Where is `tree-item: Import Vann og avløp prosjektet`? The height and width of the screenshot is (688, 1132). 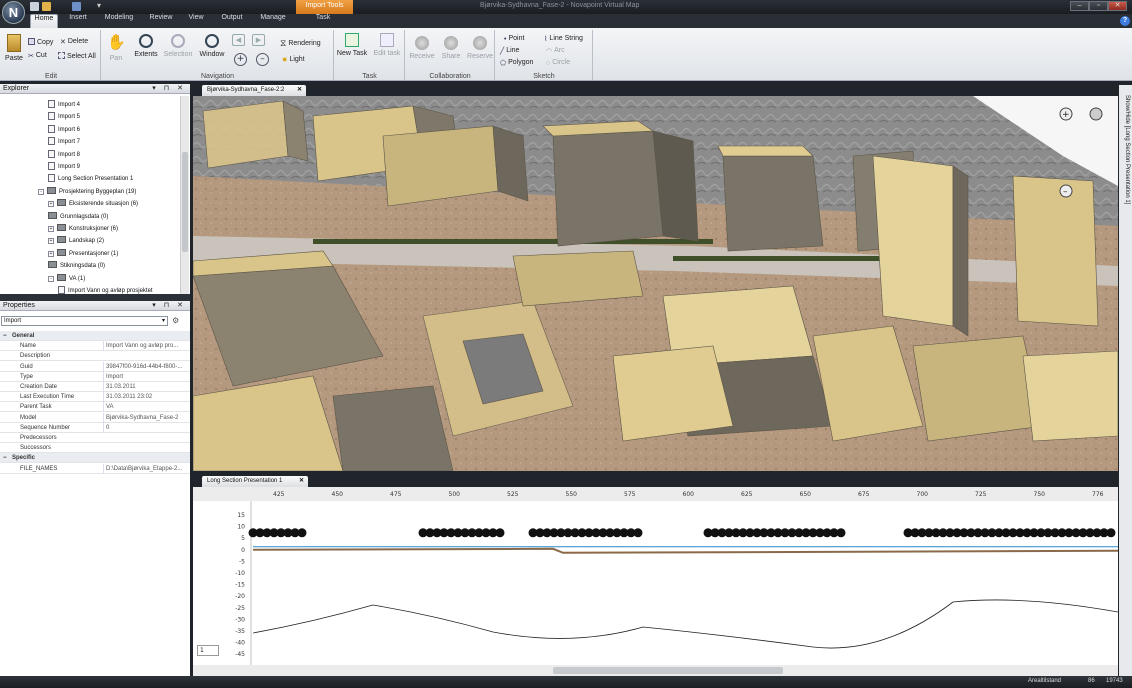 tree-item: Import Vann og avløp prosjektet is located at coordinates (105, 289).